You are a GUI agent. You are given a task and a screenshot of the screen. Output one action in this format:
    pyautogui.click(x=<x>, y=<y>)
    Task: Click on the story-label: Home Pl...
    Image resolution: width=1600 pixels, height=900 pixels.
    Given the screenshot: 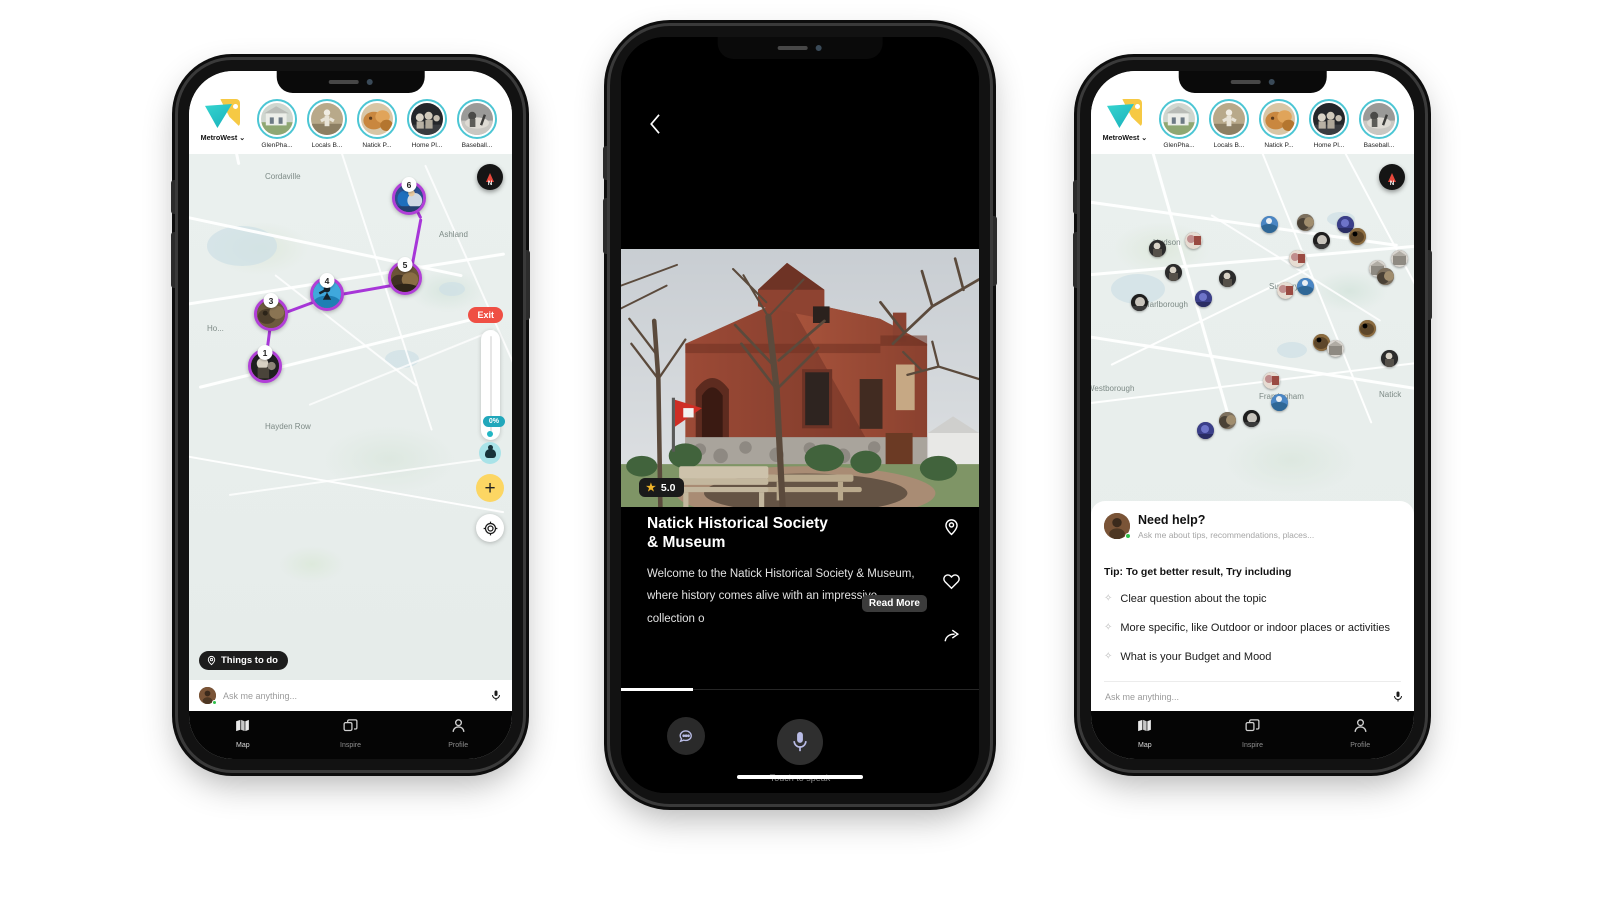 What is the action you would take?
    pyautogui.click(x=1329, y=145)
    